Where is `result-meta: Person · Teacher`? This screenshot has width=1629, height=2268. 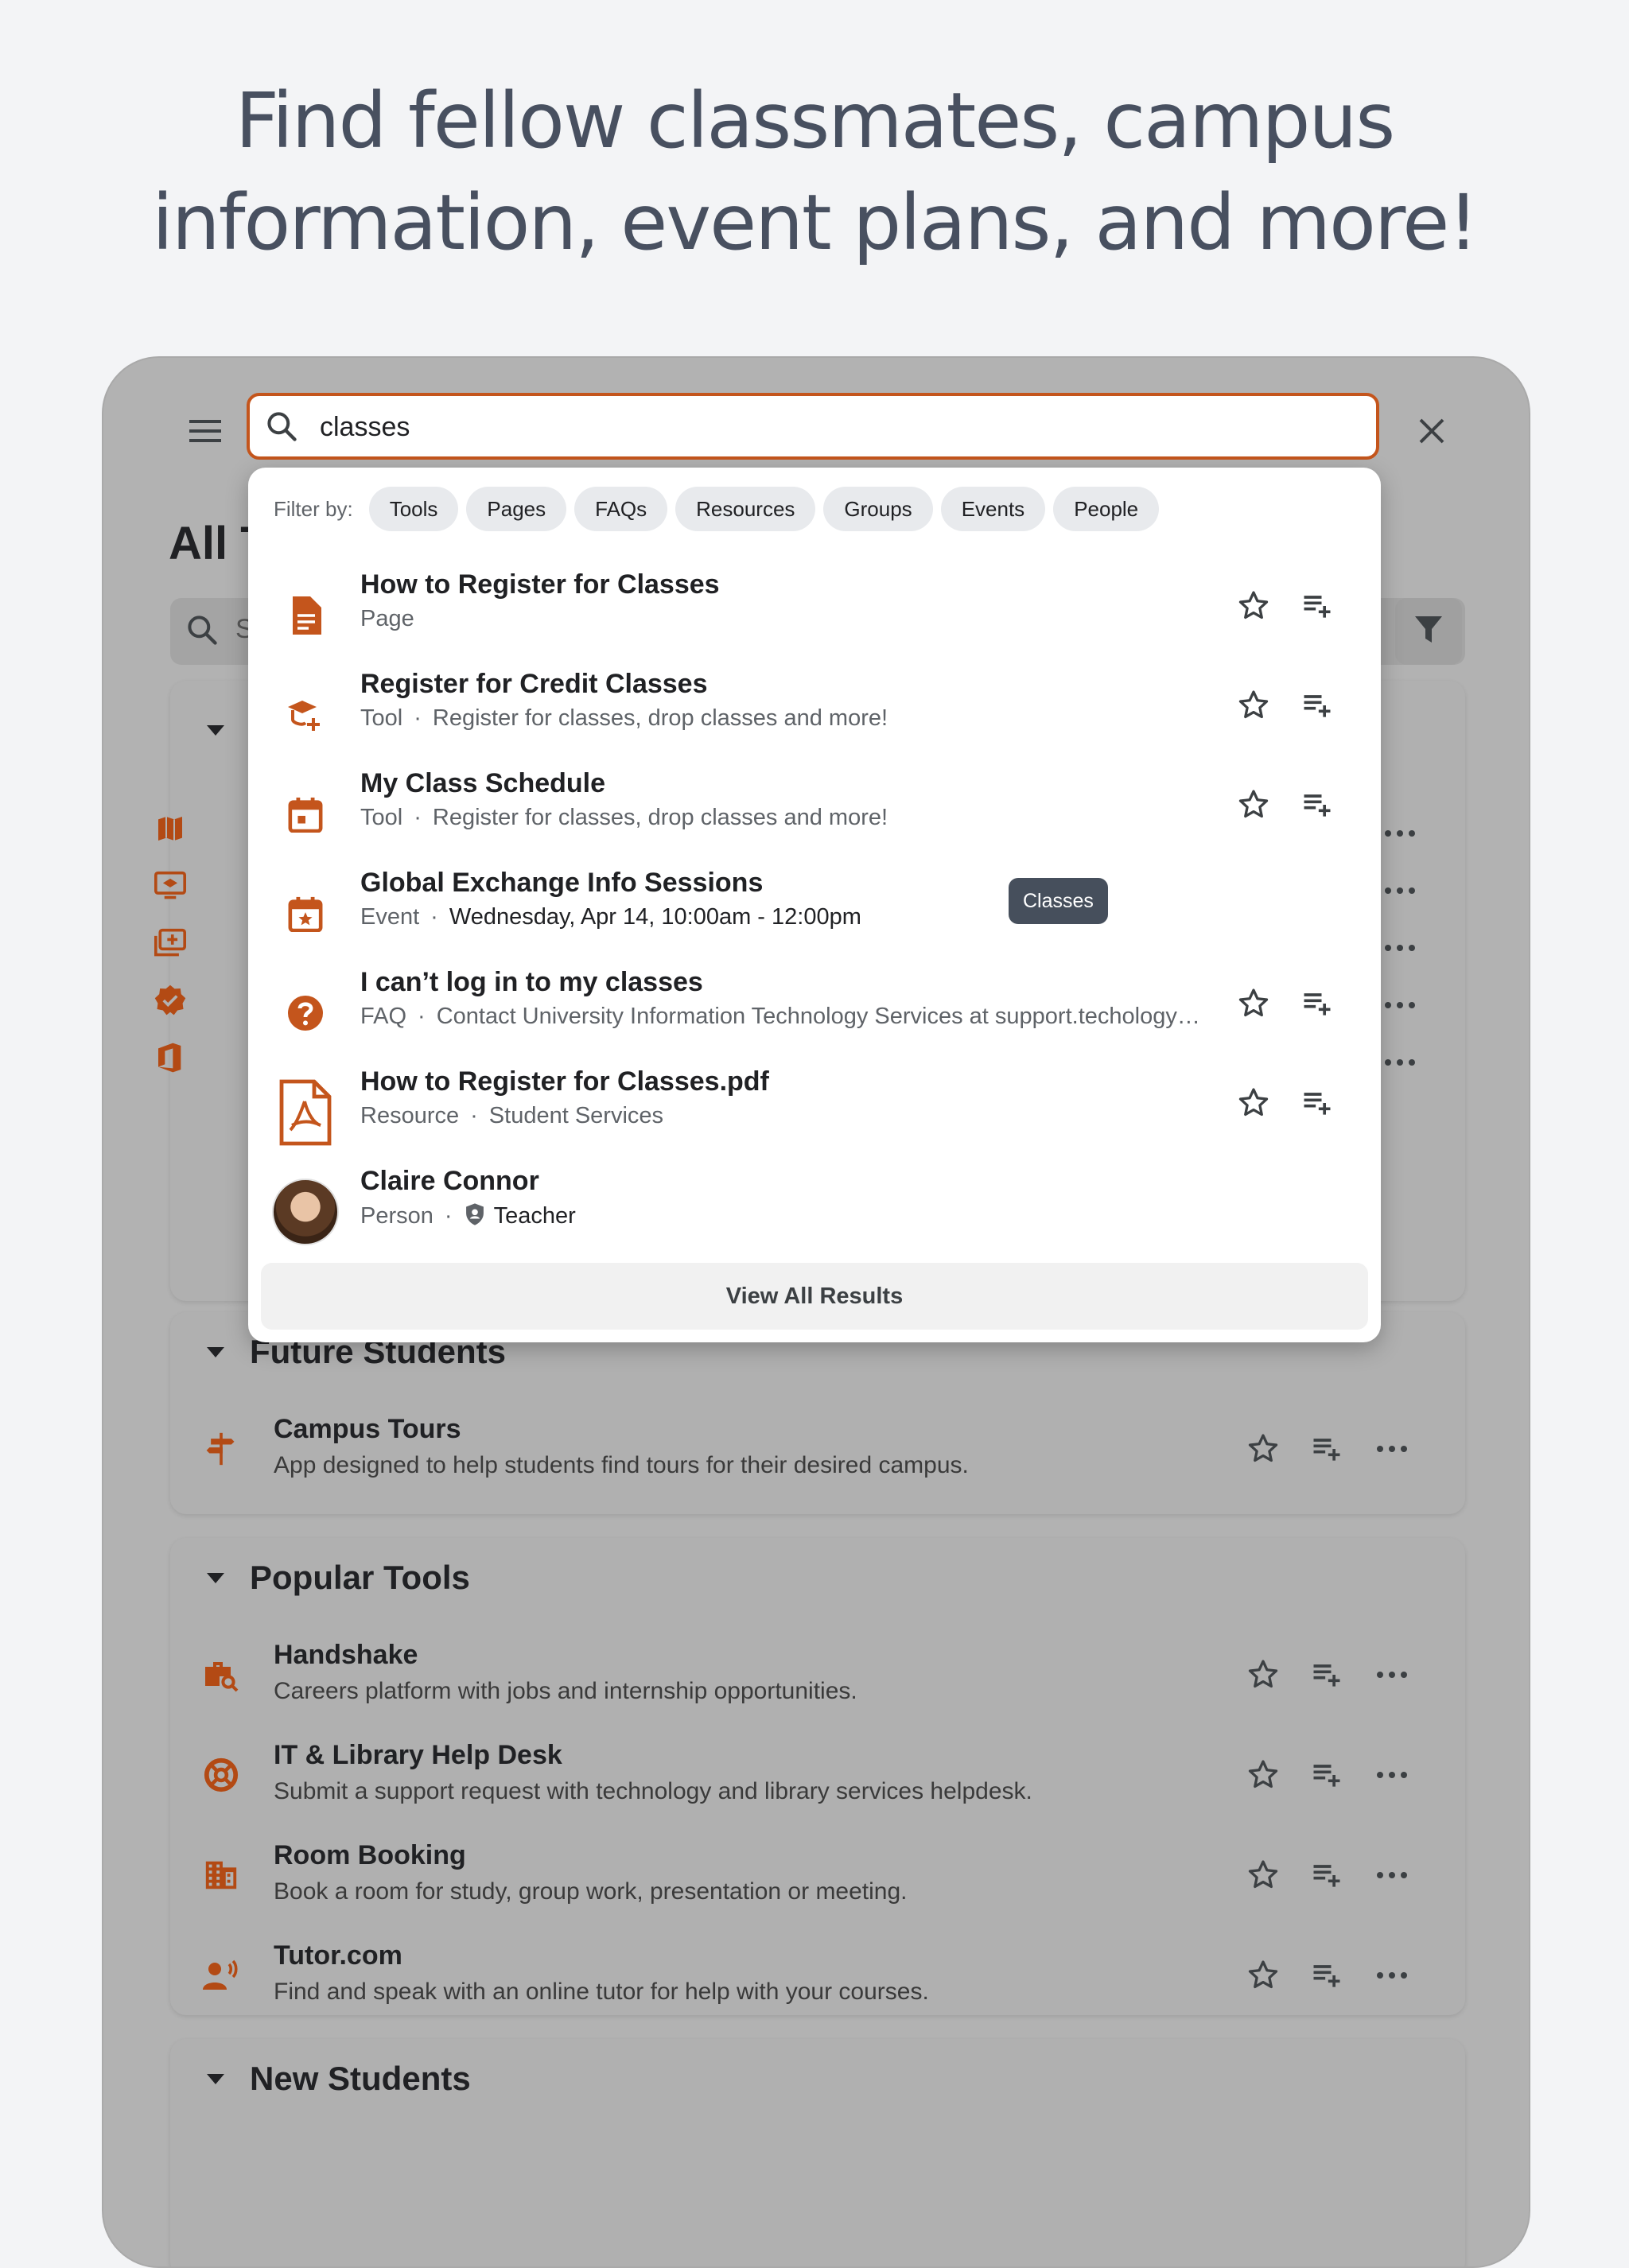
result-meta: Person · Teacher is located at coordinates (468, 1217).